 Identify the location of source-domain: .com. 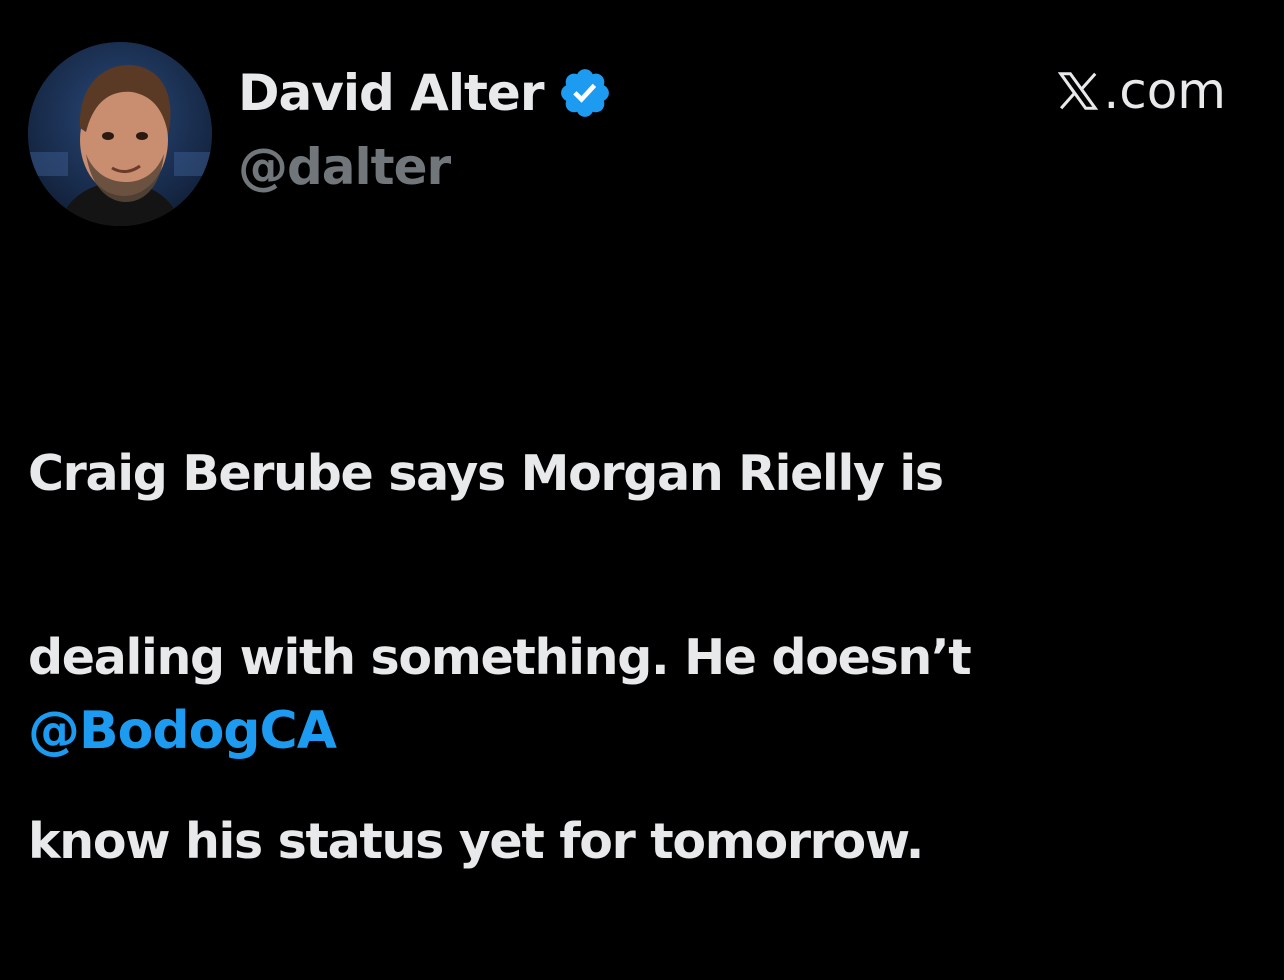
(1164, 91).